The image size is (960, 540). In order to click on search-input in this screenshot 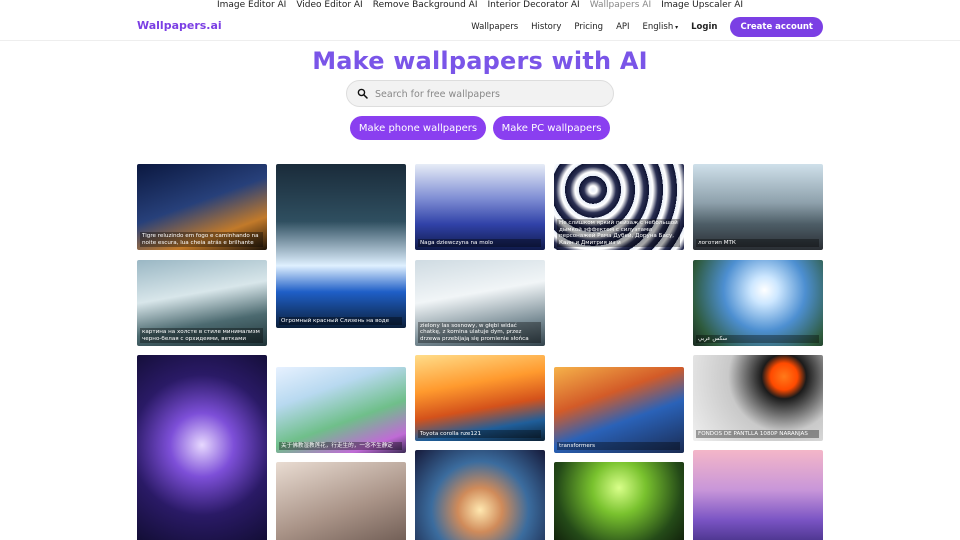, I will do `click(490, 94)`.